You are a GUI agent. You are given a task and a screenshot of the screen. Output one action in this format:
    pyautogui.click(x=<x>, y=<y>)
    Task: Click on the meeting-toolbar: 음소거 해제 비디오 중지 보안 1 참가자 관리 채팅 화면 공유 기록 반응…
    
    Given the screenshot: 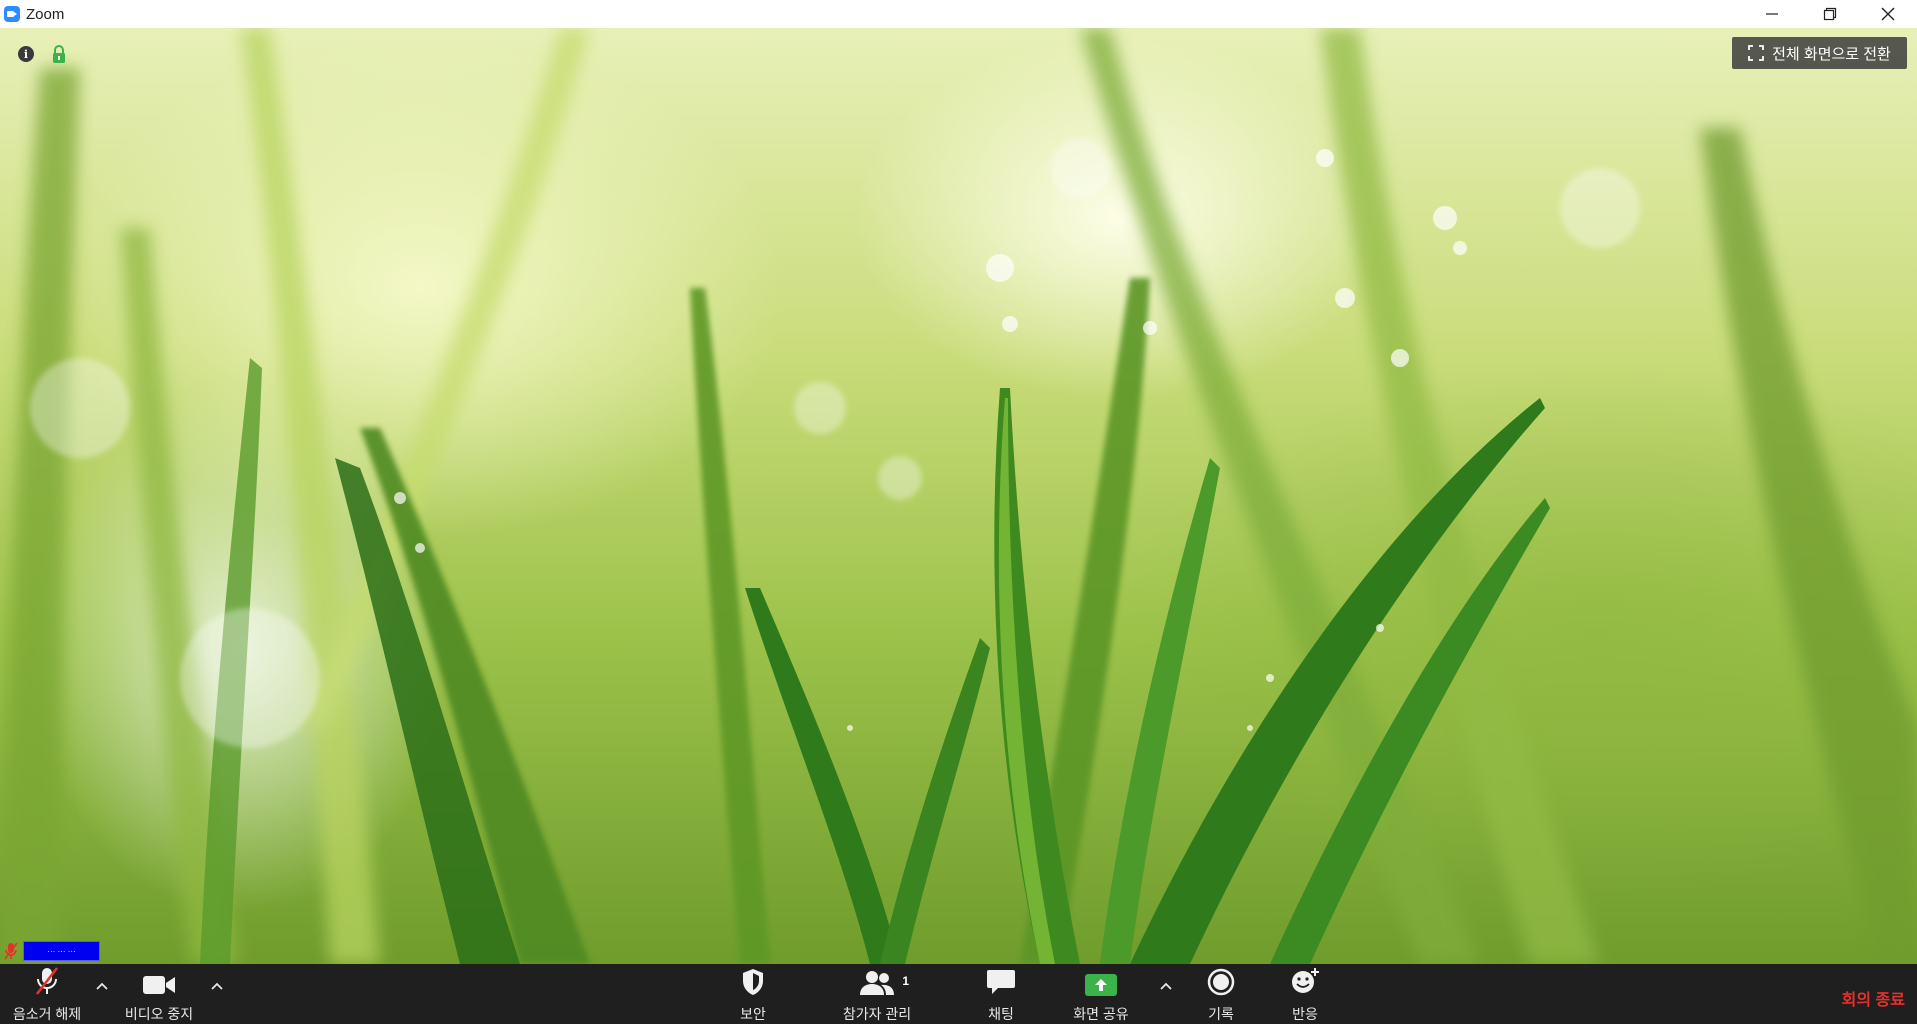 What is the action you would take?
    pyautogui.click(x=958, y=994)
    